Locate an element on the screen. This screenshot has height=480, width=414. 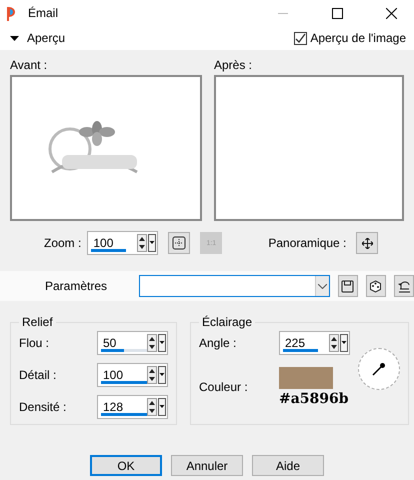
before-label: Avant : is located at coordinates (29, 65).